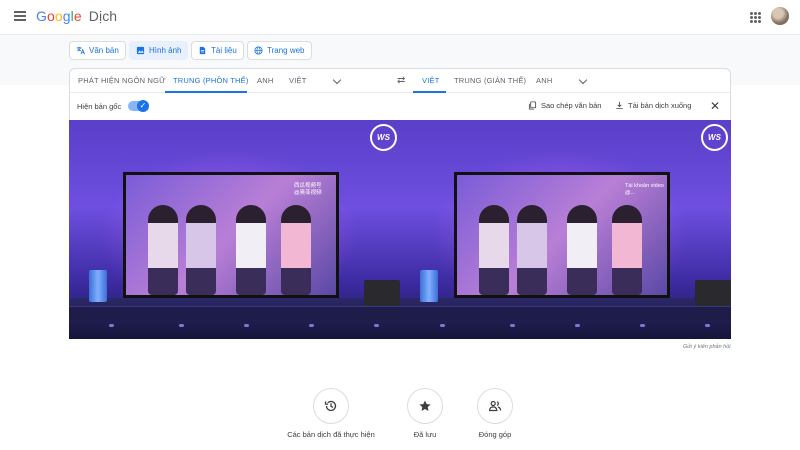 This screenshot has width=800, height=450. What do you see at coordinates (495, 413) in the screenshot?
I see `contribute-button: Đóng góp` at bounding box center [495, 413].